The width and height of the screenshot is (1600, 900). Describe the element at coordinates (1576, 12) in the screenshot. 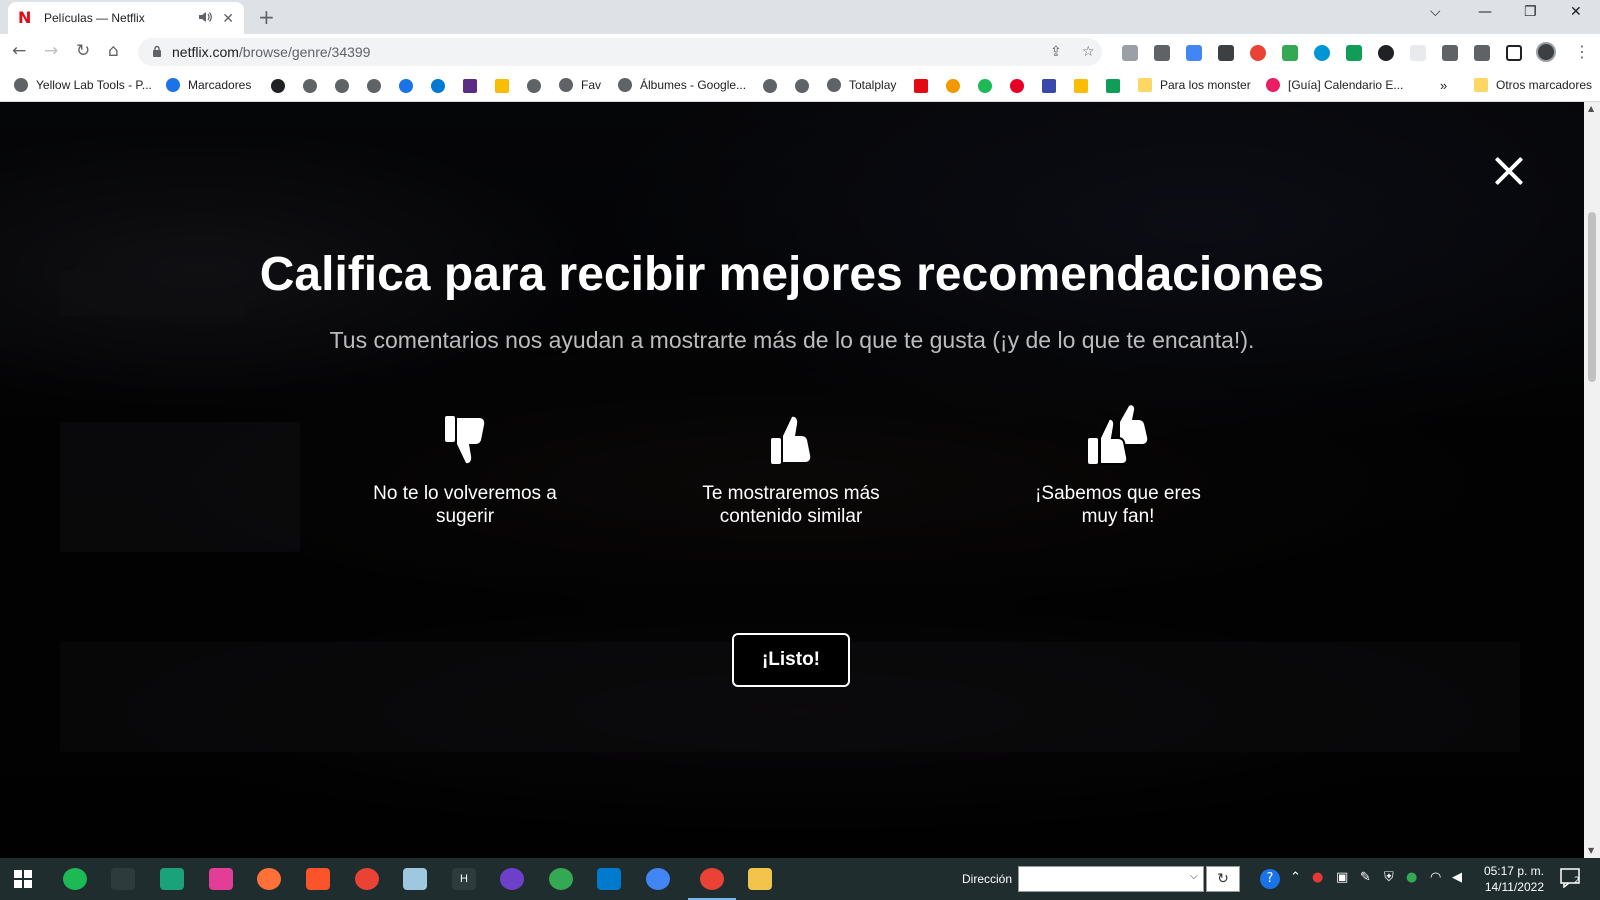

I see `window-close-button: ✕` at that location.